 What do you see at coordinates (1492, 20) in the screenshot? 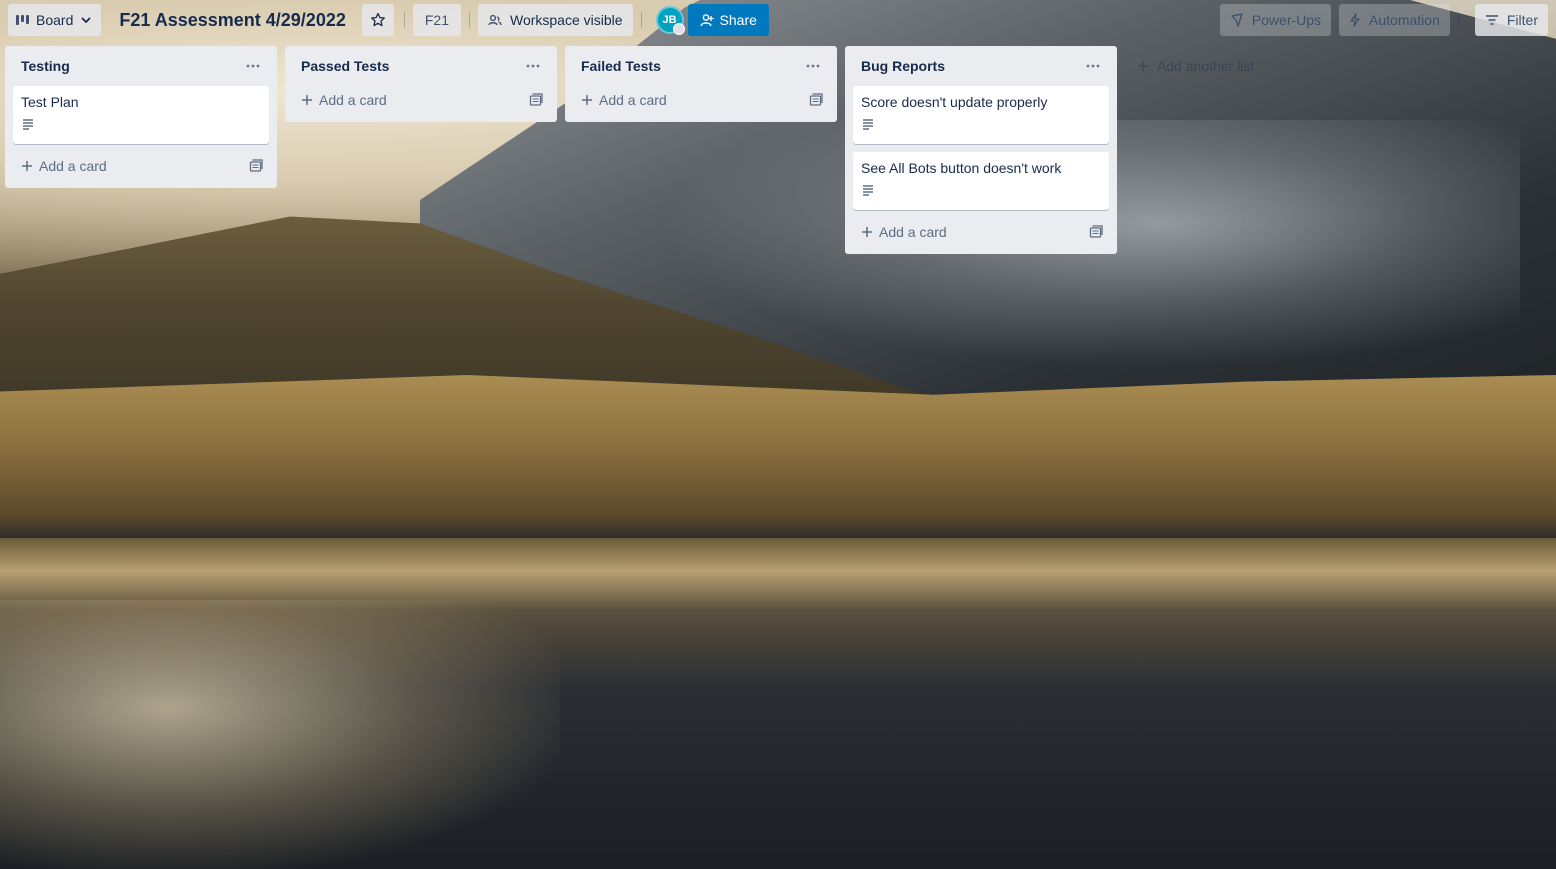
I see `filter-icon` at bounding box center [1492, 20].